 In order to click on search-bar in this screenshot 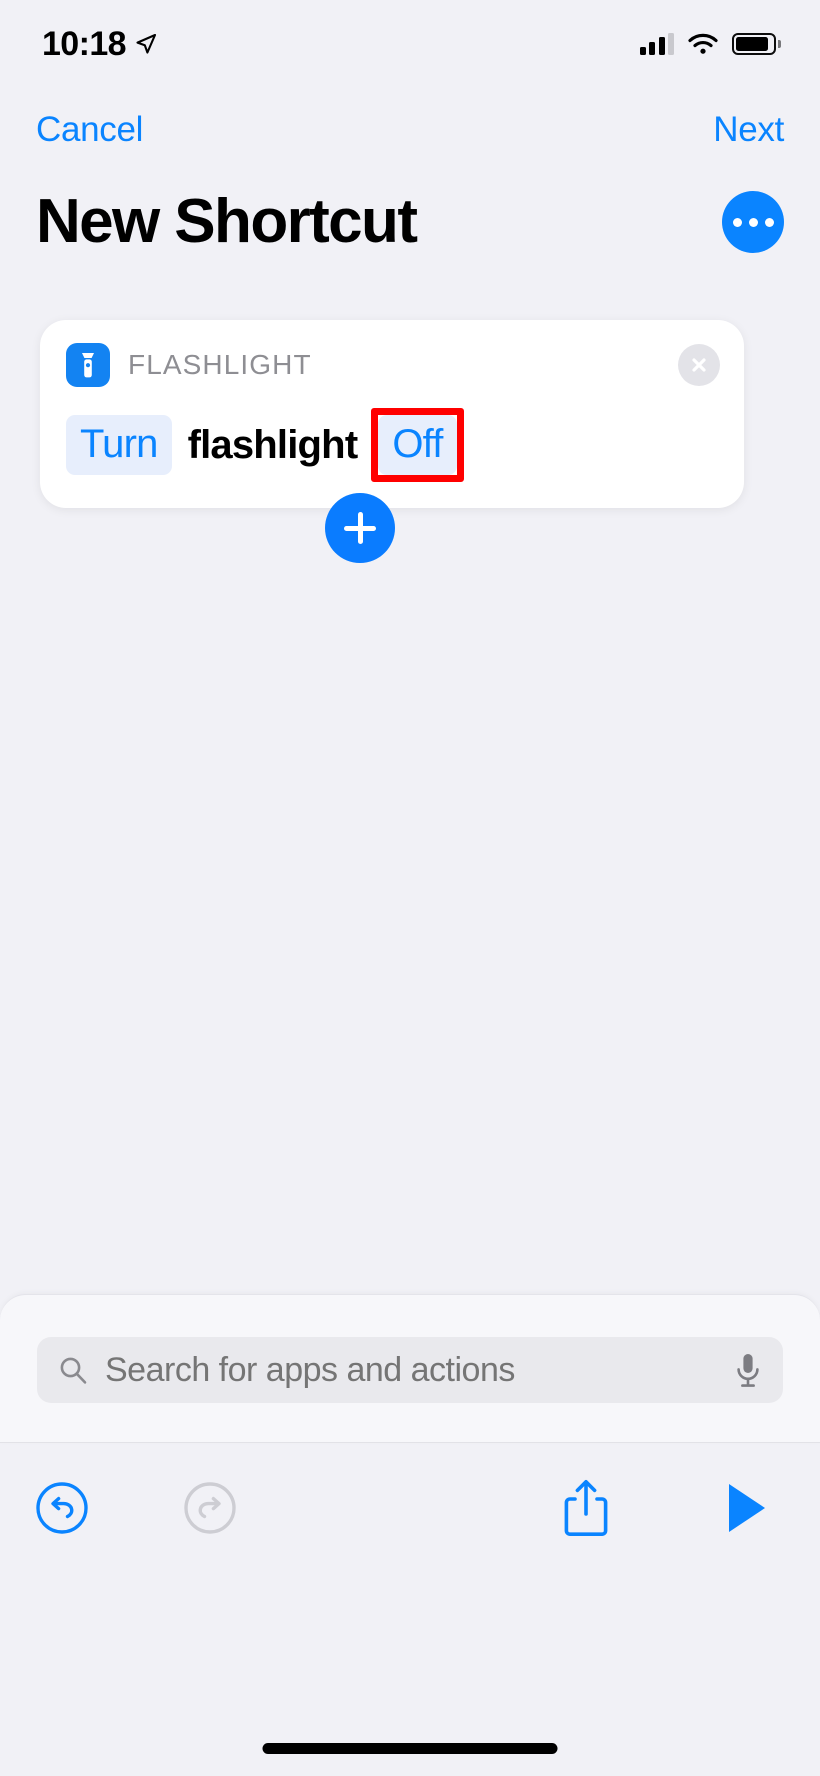, I will do `click(410, 1370)`.